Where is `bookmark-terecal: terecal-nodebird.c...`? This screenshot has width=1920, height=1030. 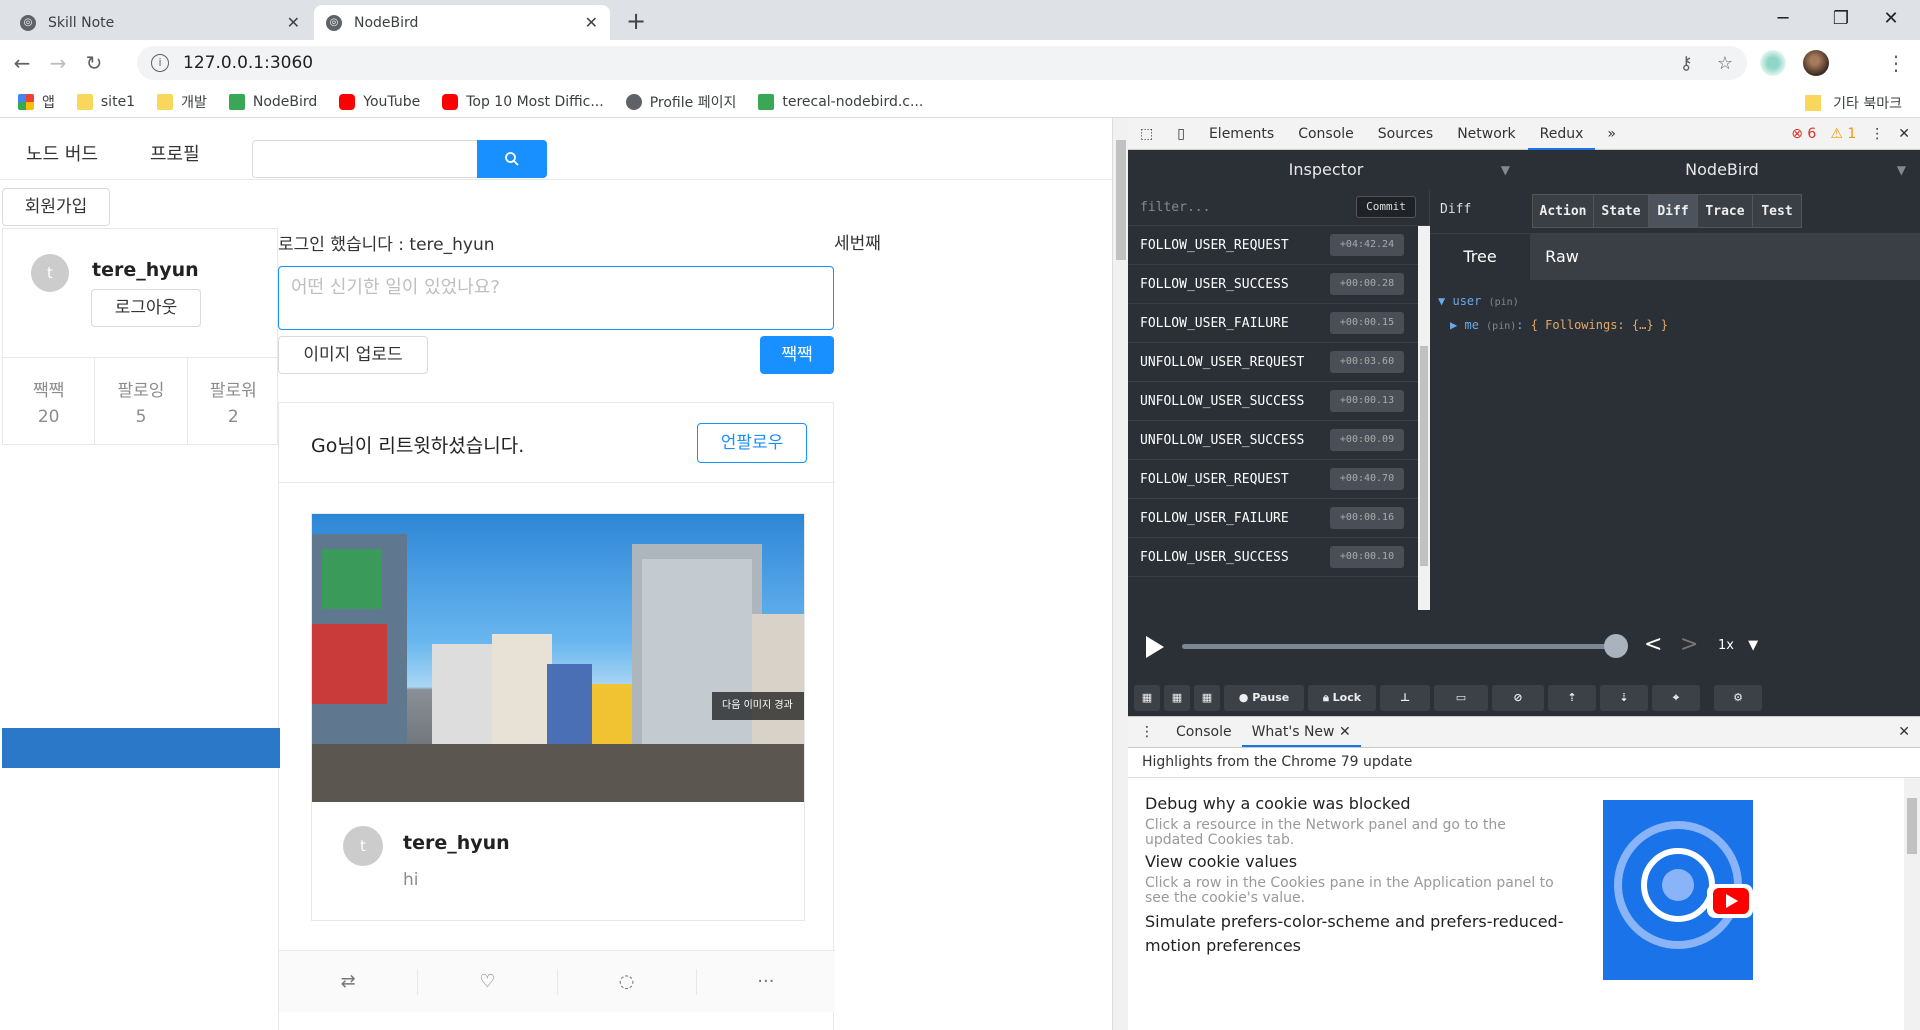
bookmark-terecal: terecal-nodebird.c... is located at coordinates (840, 101).